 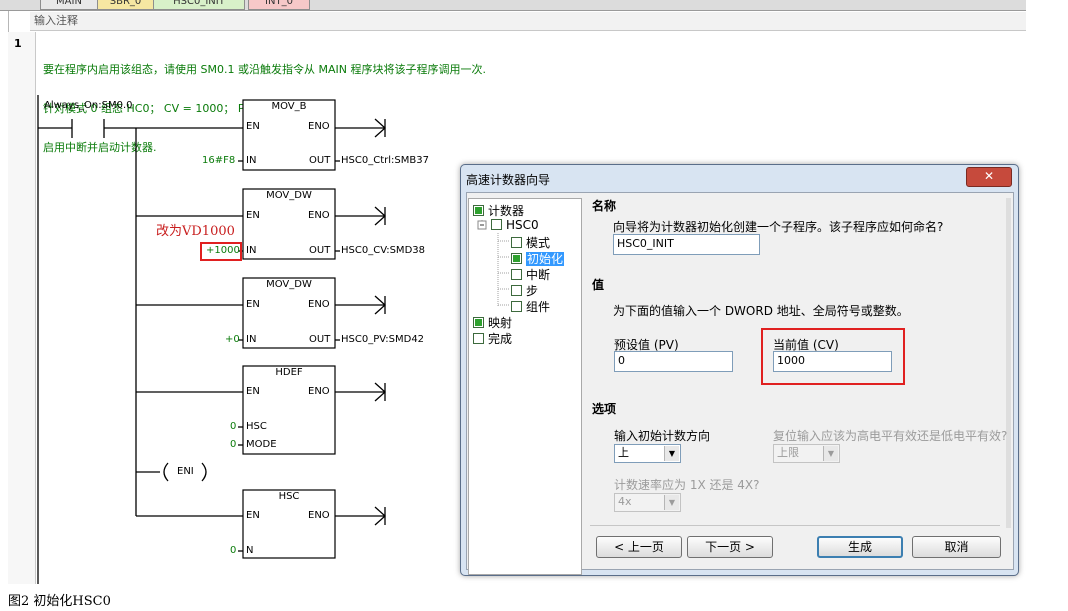 What do you see at coordinates (956, 547) in the screenshot?
I see `cancel-button: 取消` at bounding box center [956, 547].